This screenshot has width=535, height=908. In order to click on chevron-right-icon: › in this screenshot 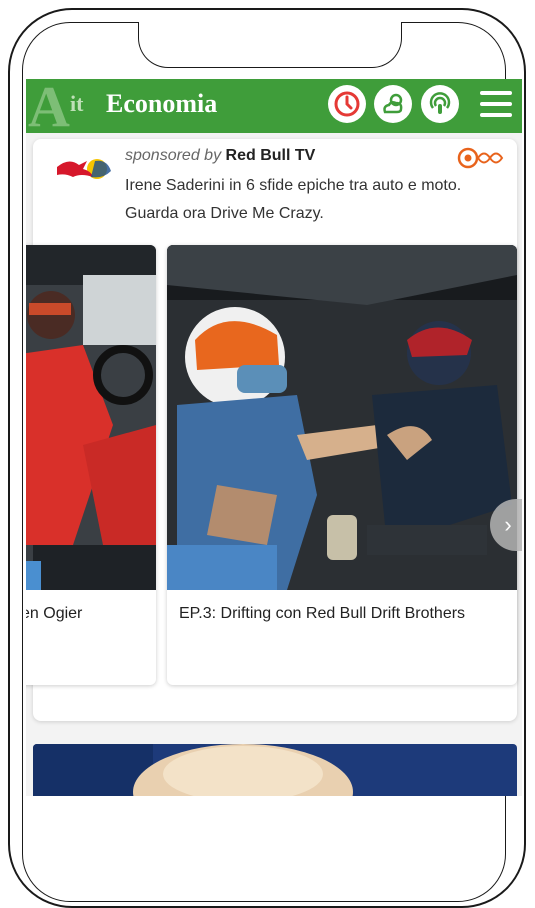, I will do `click(508, 524)`.